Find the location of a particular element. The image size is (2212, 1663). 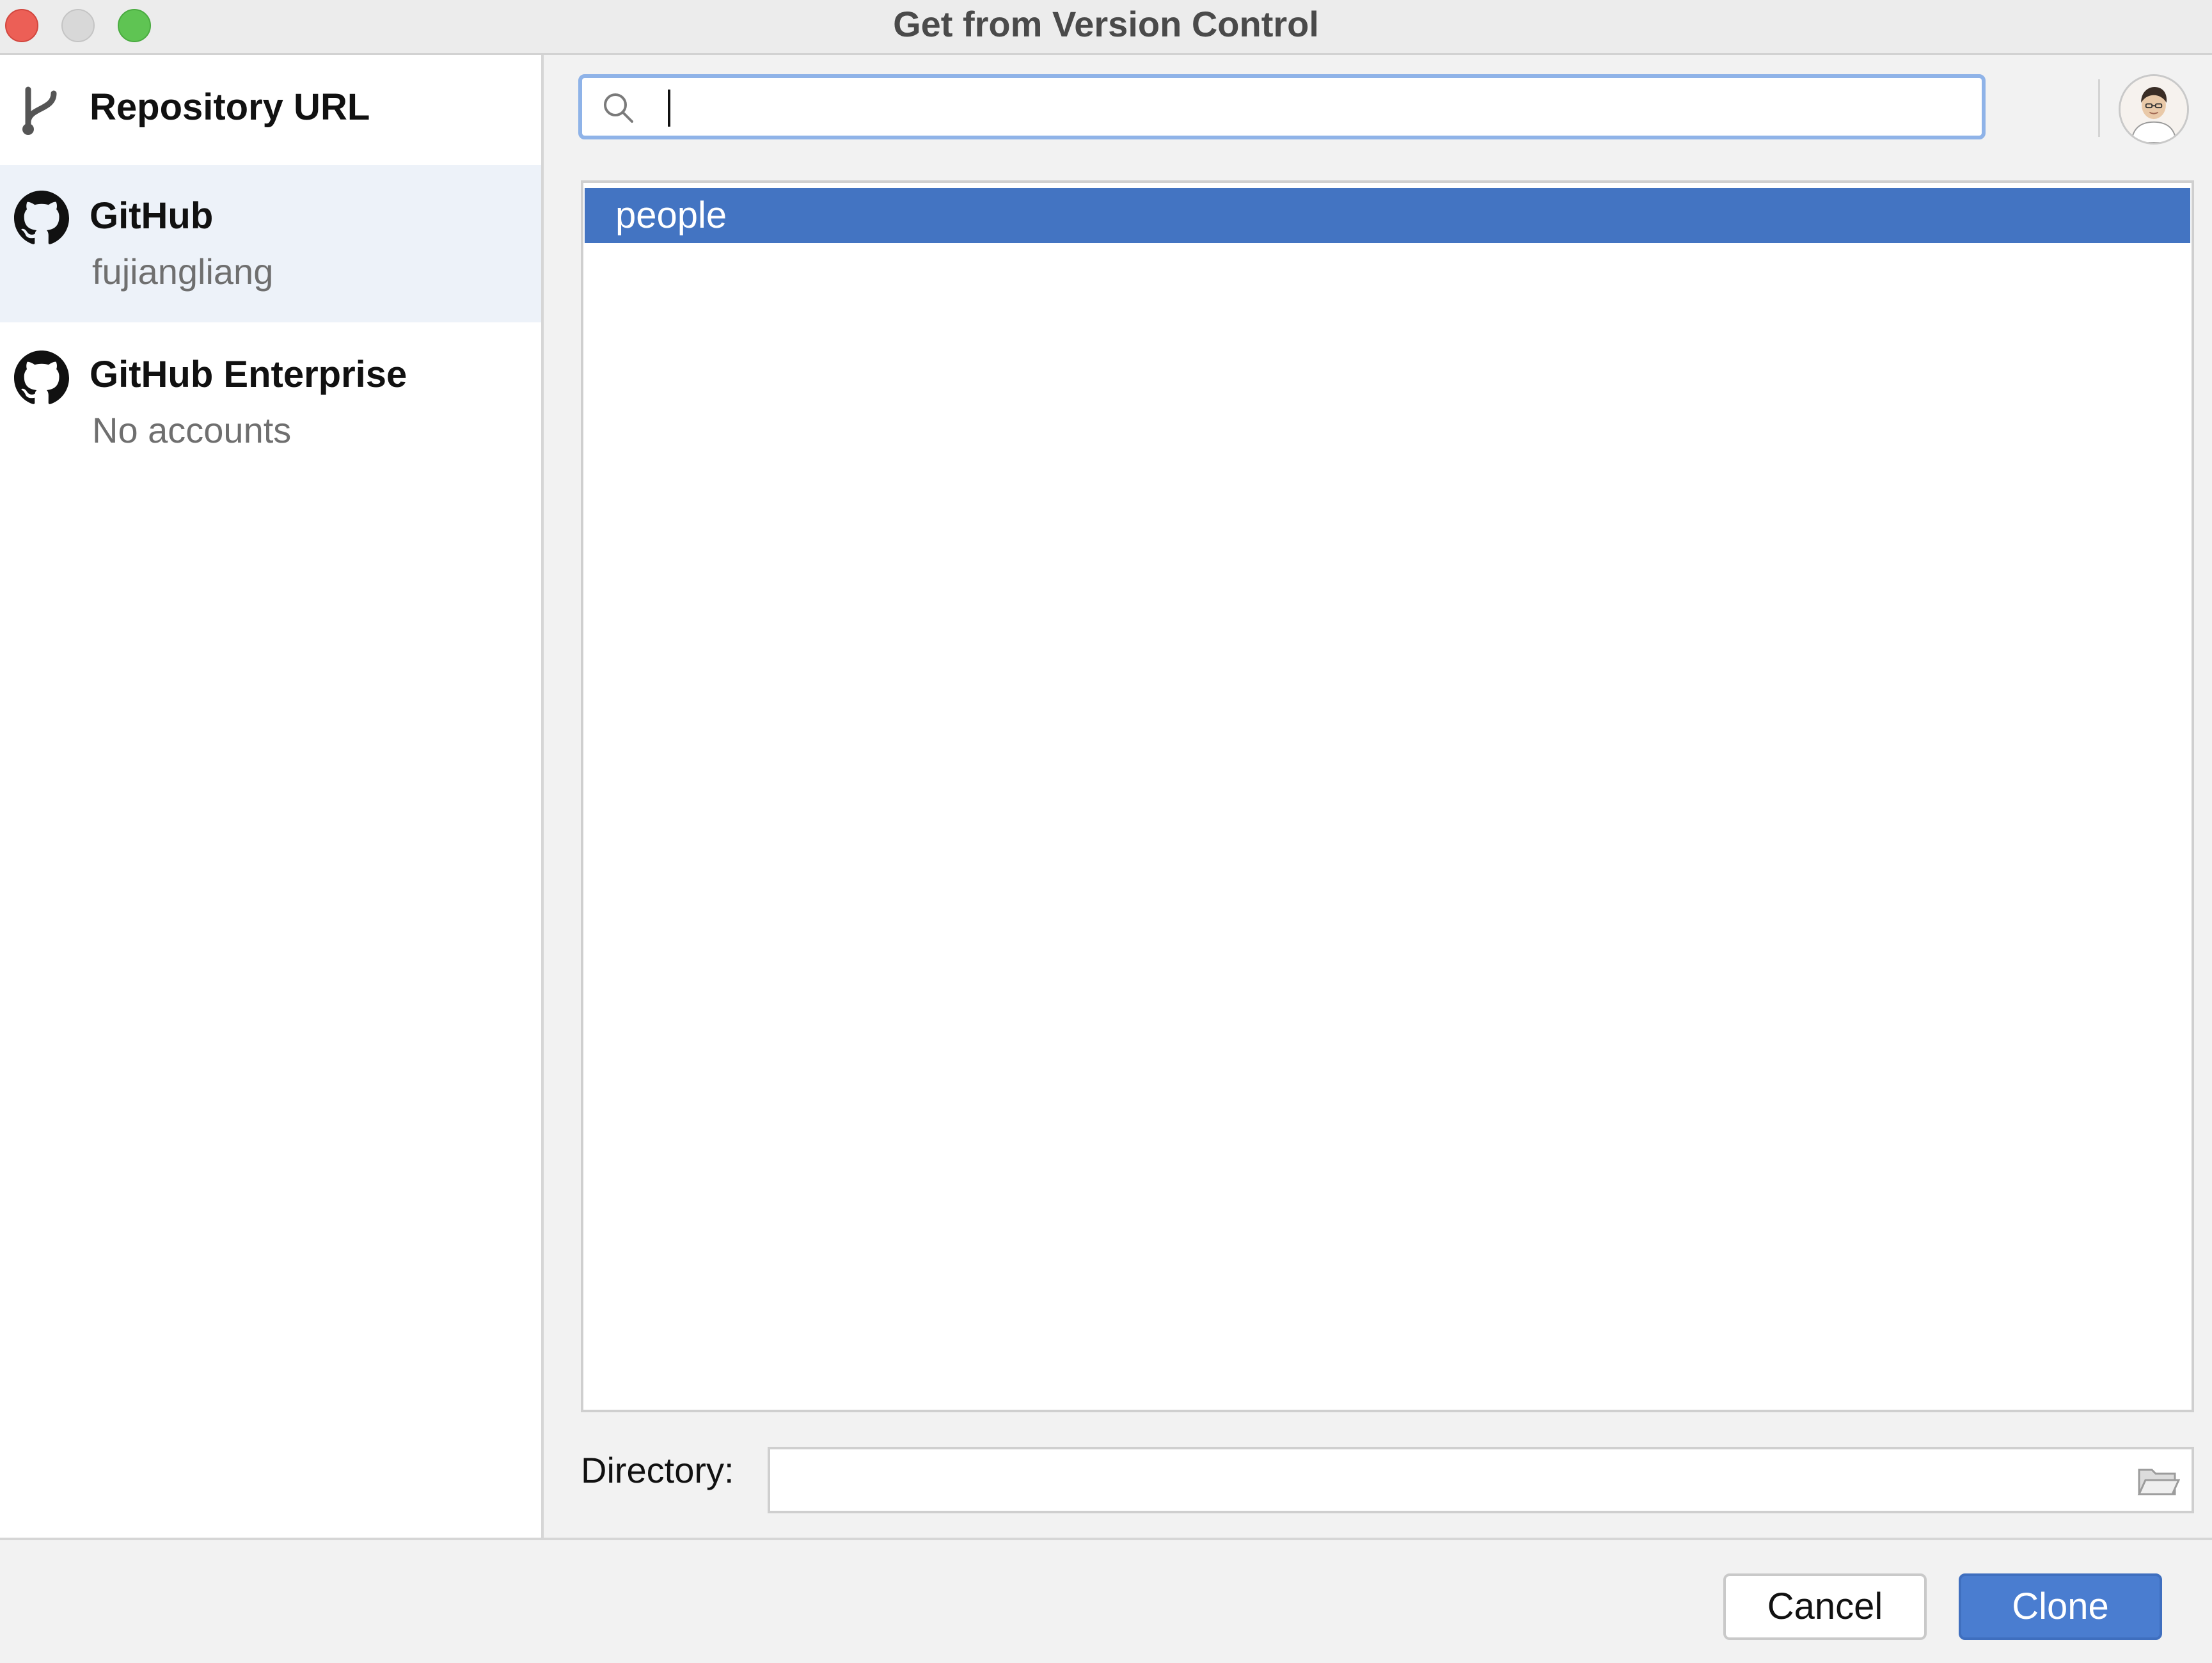

folder-icon is located at coordinates (2158, 1481).